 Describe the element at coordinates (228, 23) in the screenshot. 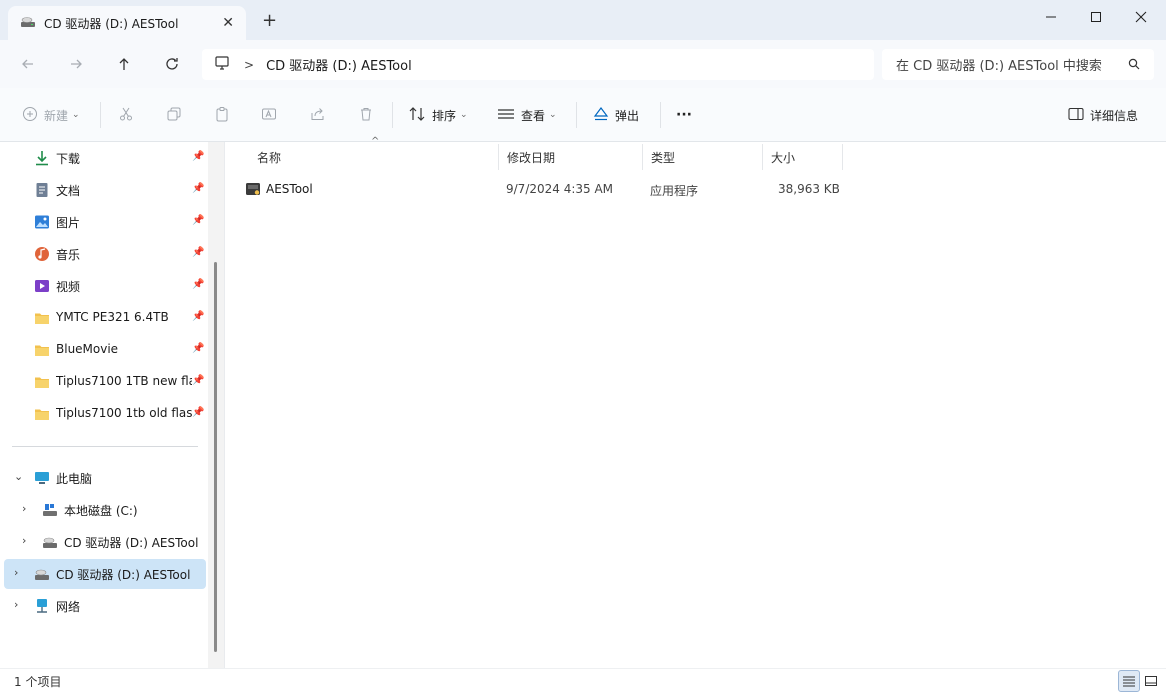

I see `tab-close-icon: ✕` at that location.